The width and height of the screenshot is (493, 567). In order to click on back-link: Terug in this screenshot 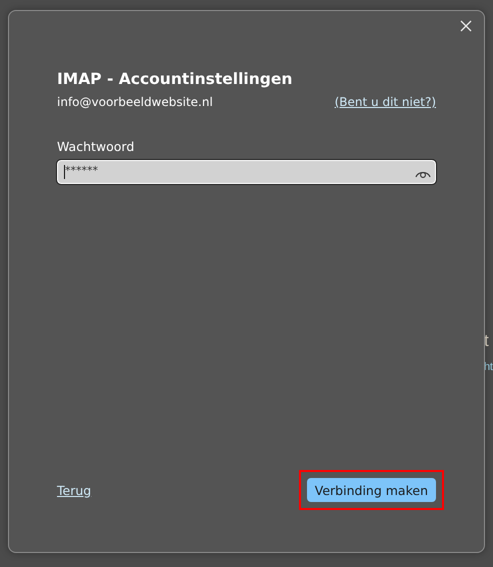, I will do `click(74, 490)`.